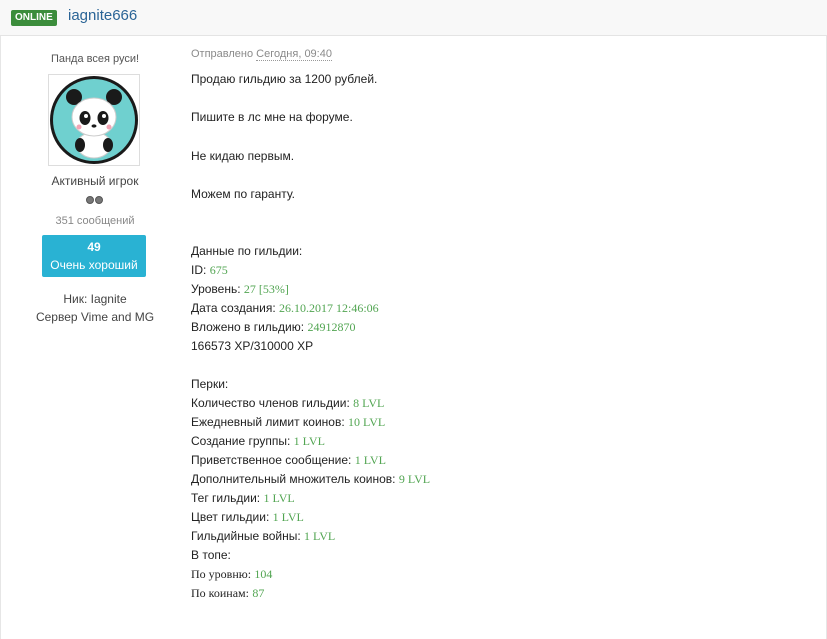 The height and width of the screenshot is (639, 827). I want to click on perk-label: Ежедневный лимит коинов:, so click(268, 422).